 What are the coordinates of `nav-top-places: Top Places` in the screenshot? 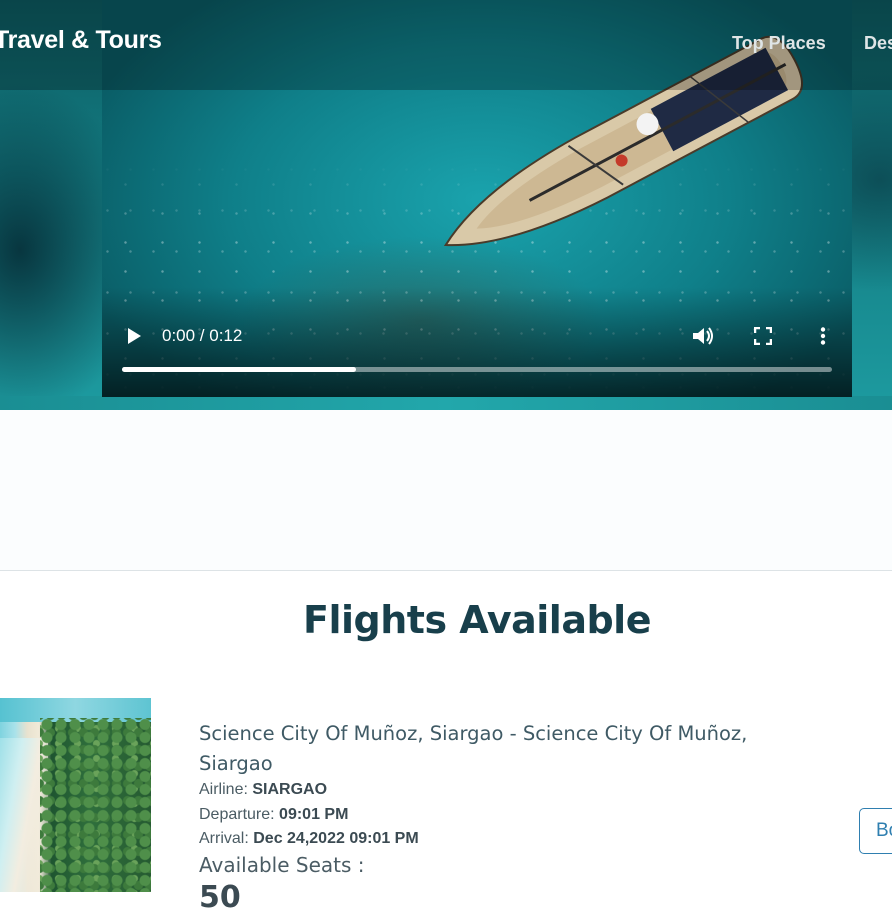 It's located at (779, 43).